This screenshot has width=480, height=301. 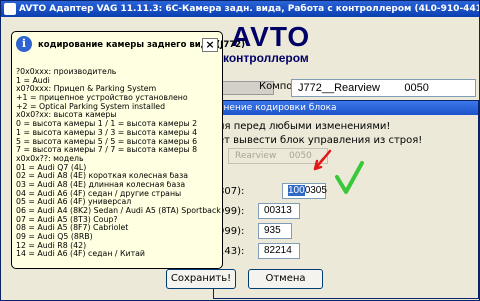 What do you see at coordinates (86, 89) in the screenshot?
I see `tooltip-line: x0?0xxx: Прицеп & Parking System` at bounding box center [86, 89].